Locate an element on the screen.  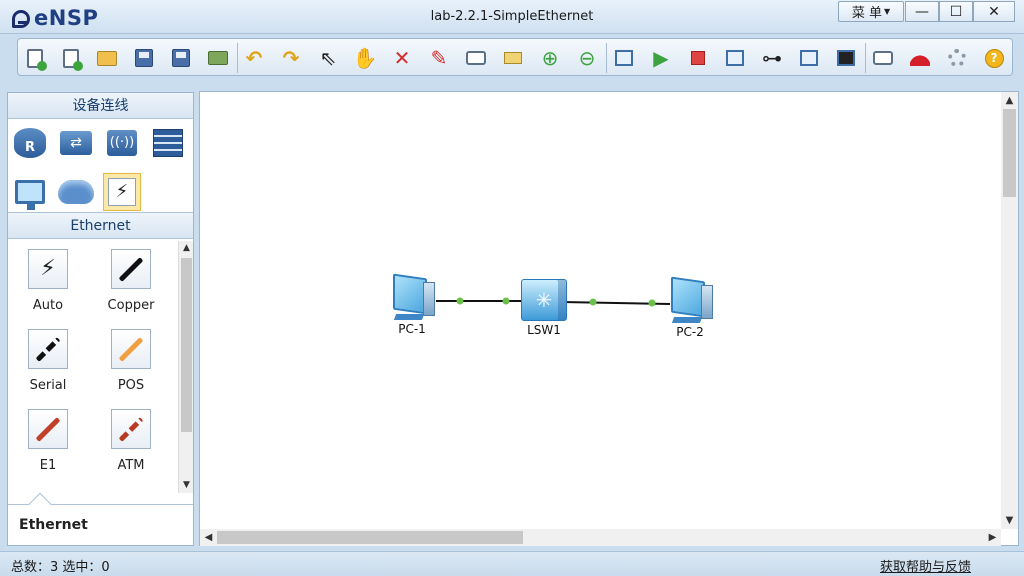
chat-button is located at coordinates (883, 58).